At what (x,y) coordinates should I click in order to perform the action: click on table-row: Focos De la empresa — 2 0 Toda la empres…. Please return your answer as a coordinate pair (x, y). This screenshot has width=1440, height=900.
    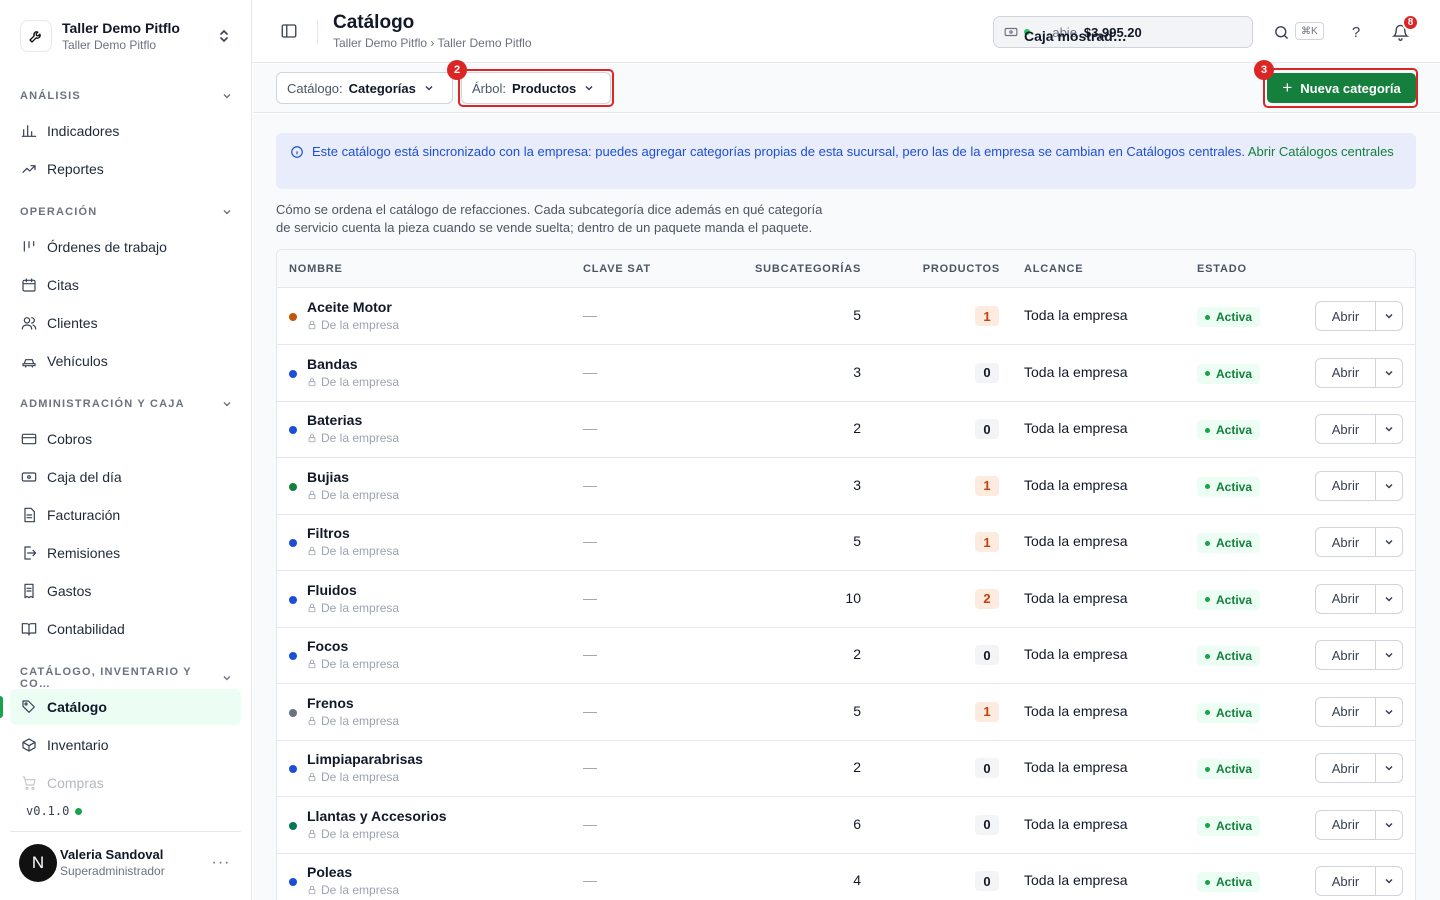
    Looking at the image, I should click on (846, 655).